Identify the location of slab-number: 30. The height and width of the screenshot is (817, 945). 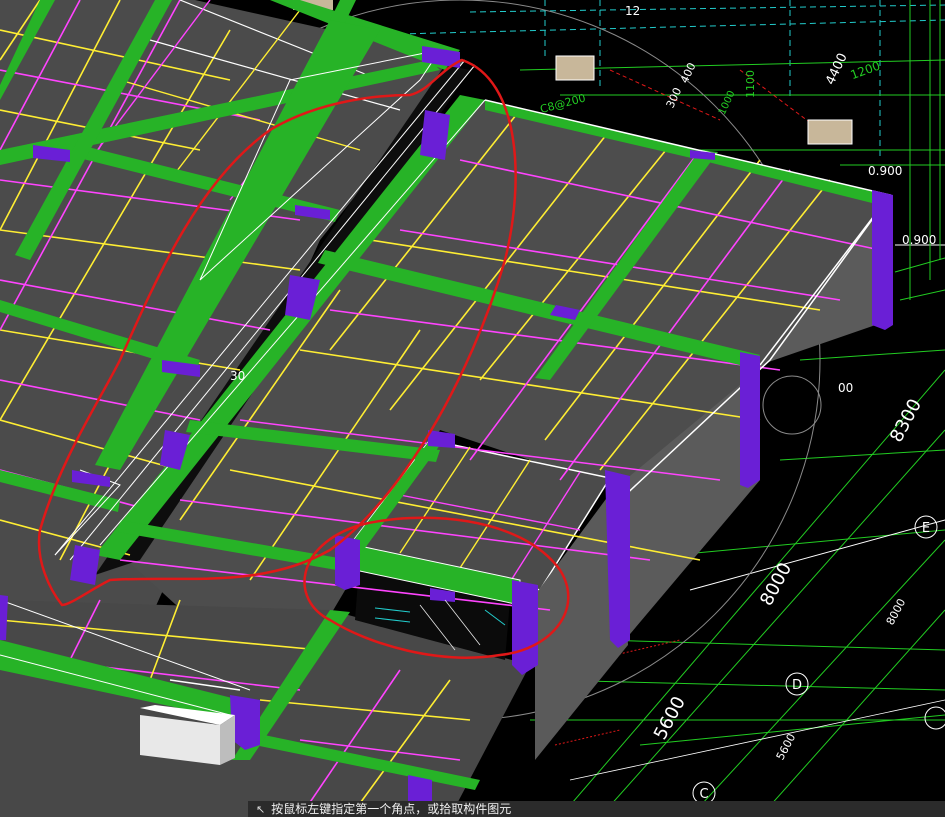
(237, 376).